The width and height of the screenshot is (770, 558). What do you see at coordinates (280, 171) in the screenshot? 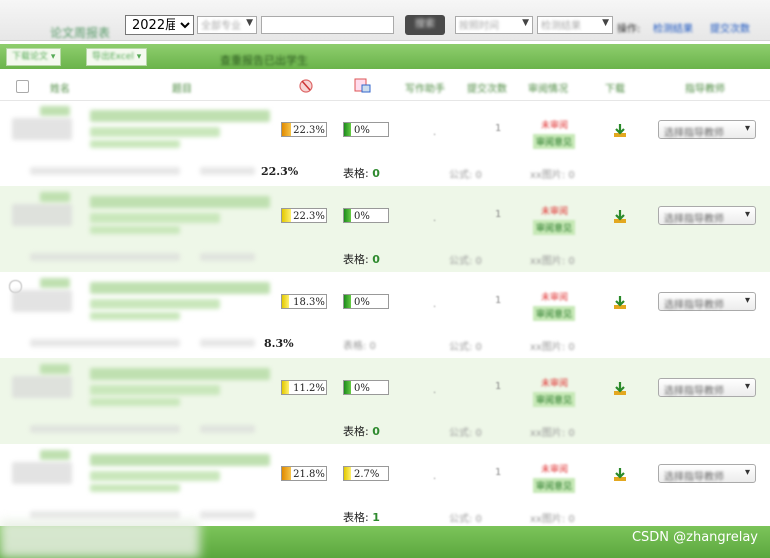
I see `total-similarity: 22.3%` at bounding box center [280, 171].